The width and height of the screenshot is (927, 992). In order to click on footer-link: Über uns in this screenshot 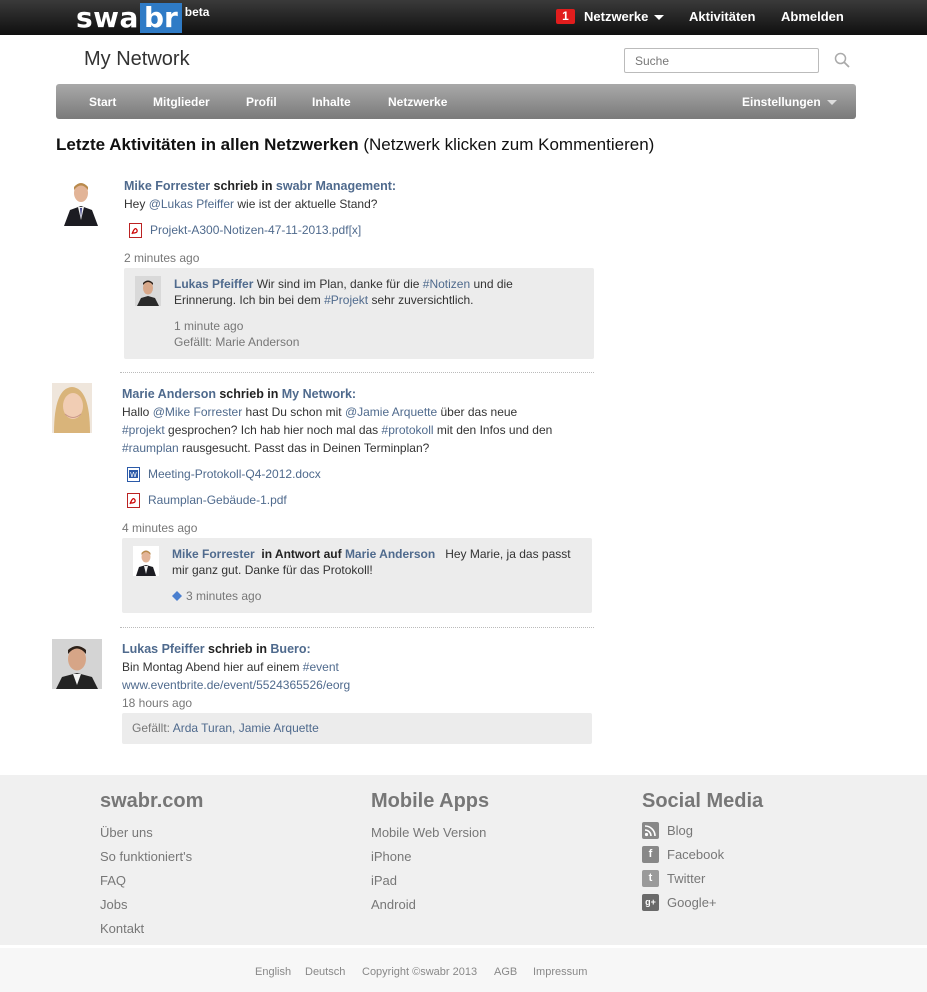, I will do `click(126, 832)`.